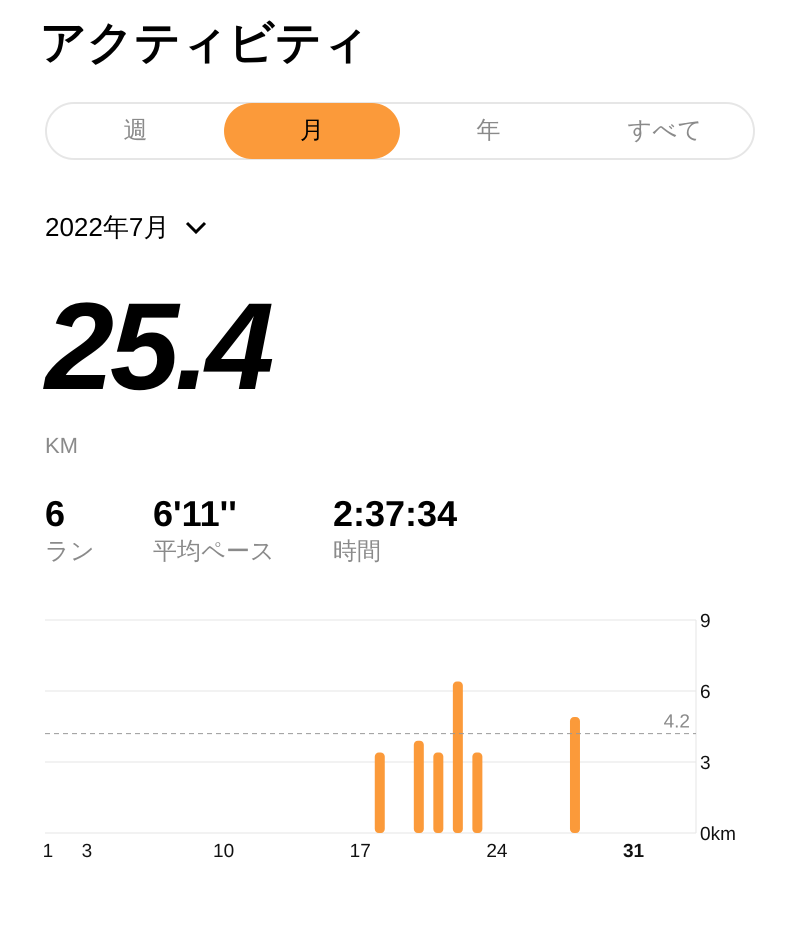 Image resolution: width=800 pixels, height=946 pixels. Describe the element at coordinates (48, 851) in the screenshot. I see `x-axis-label: 1` at that location.